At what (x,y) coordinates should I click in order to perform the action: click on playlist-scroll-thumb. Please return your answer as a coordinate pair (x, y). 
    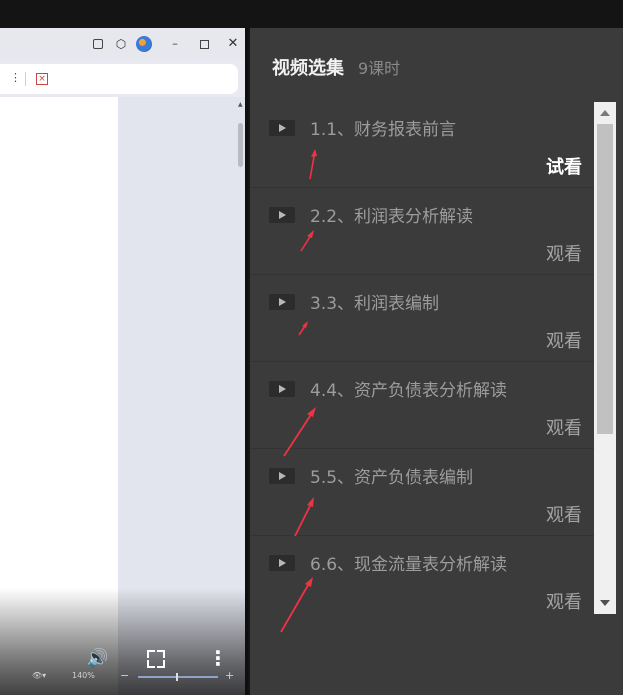
    Looking at the image, I should click on (605, 279).